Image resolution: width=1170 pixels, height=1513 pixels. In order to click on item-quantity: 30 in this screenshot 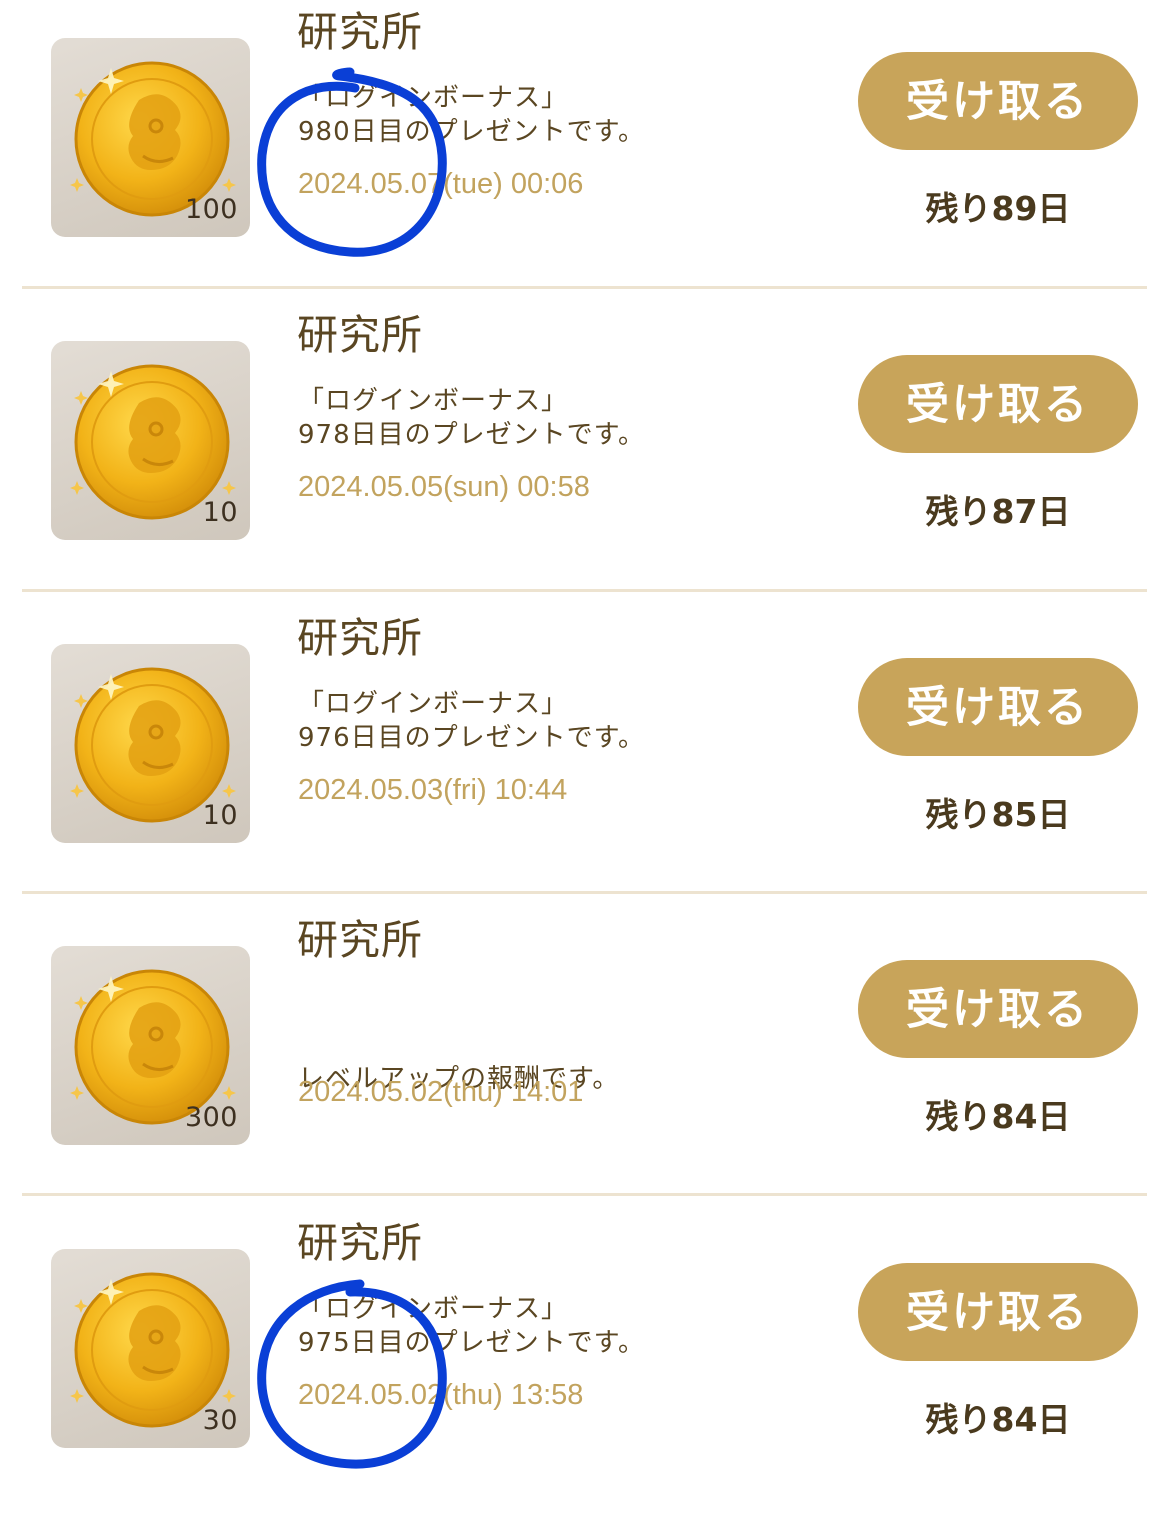, I will do `click(220, 1420)`.